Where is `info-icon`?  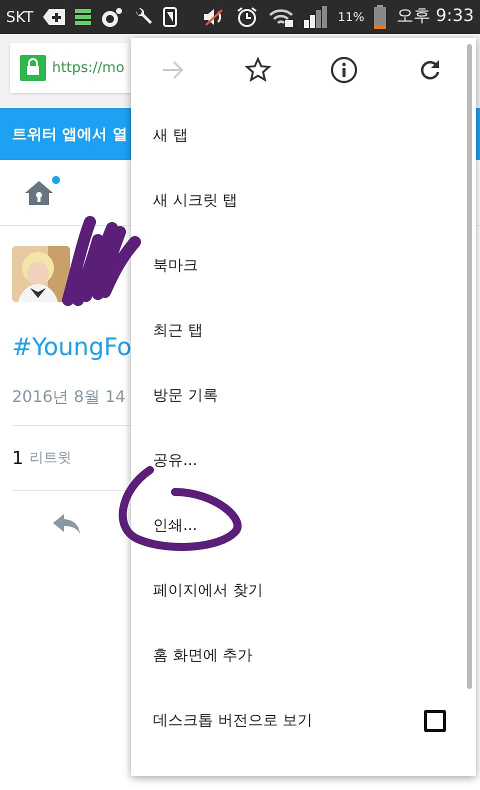 info-icon is located at coordinates (344, 70).